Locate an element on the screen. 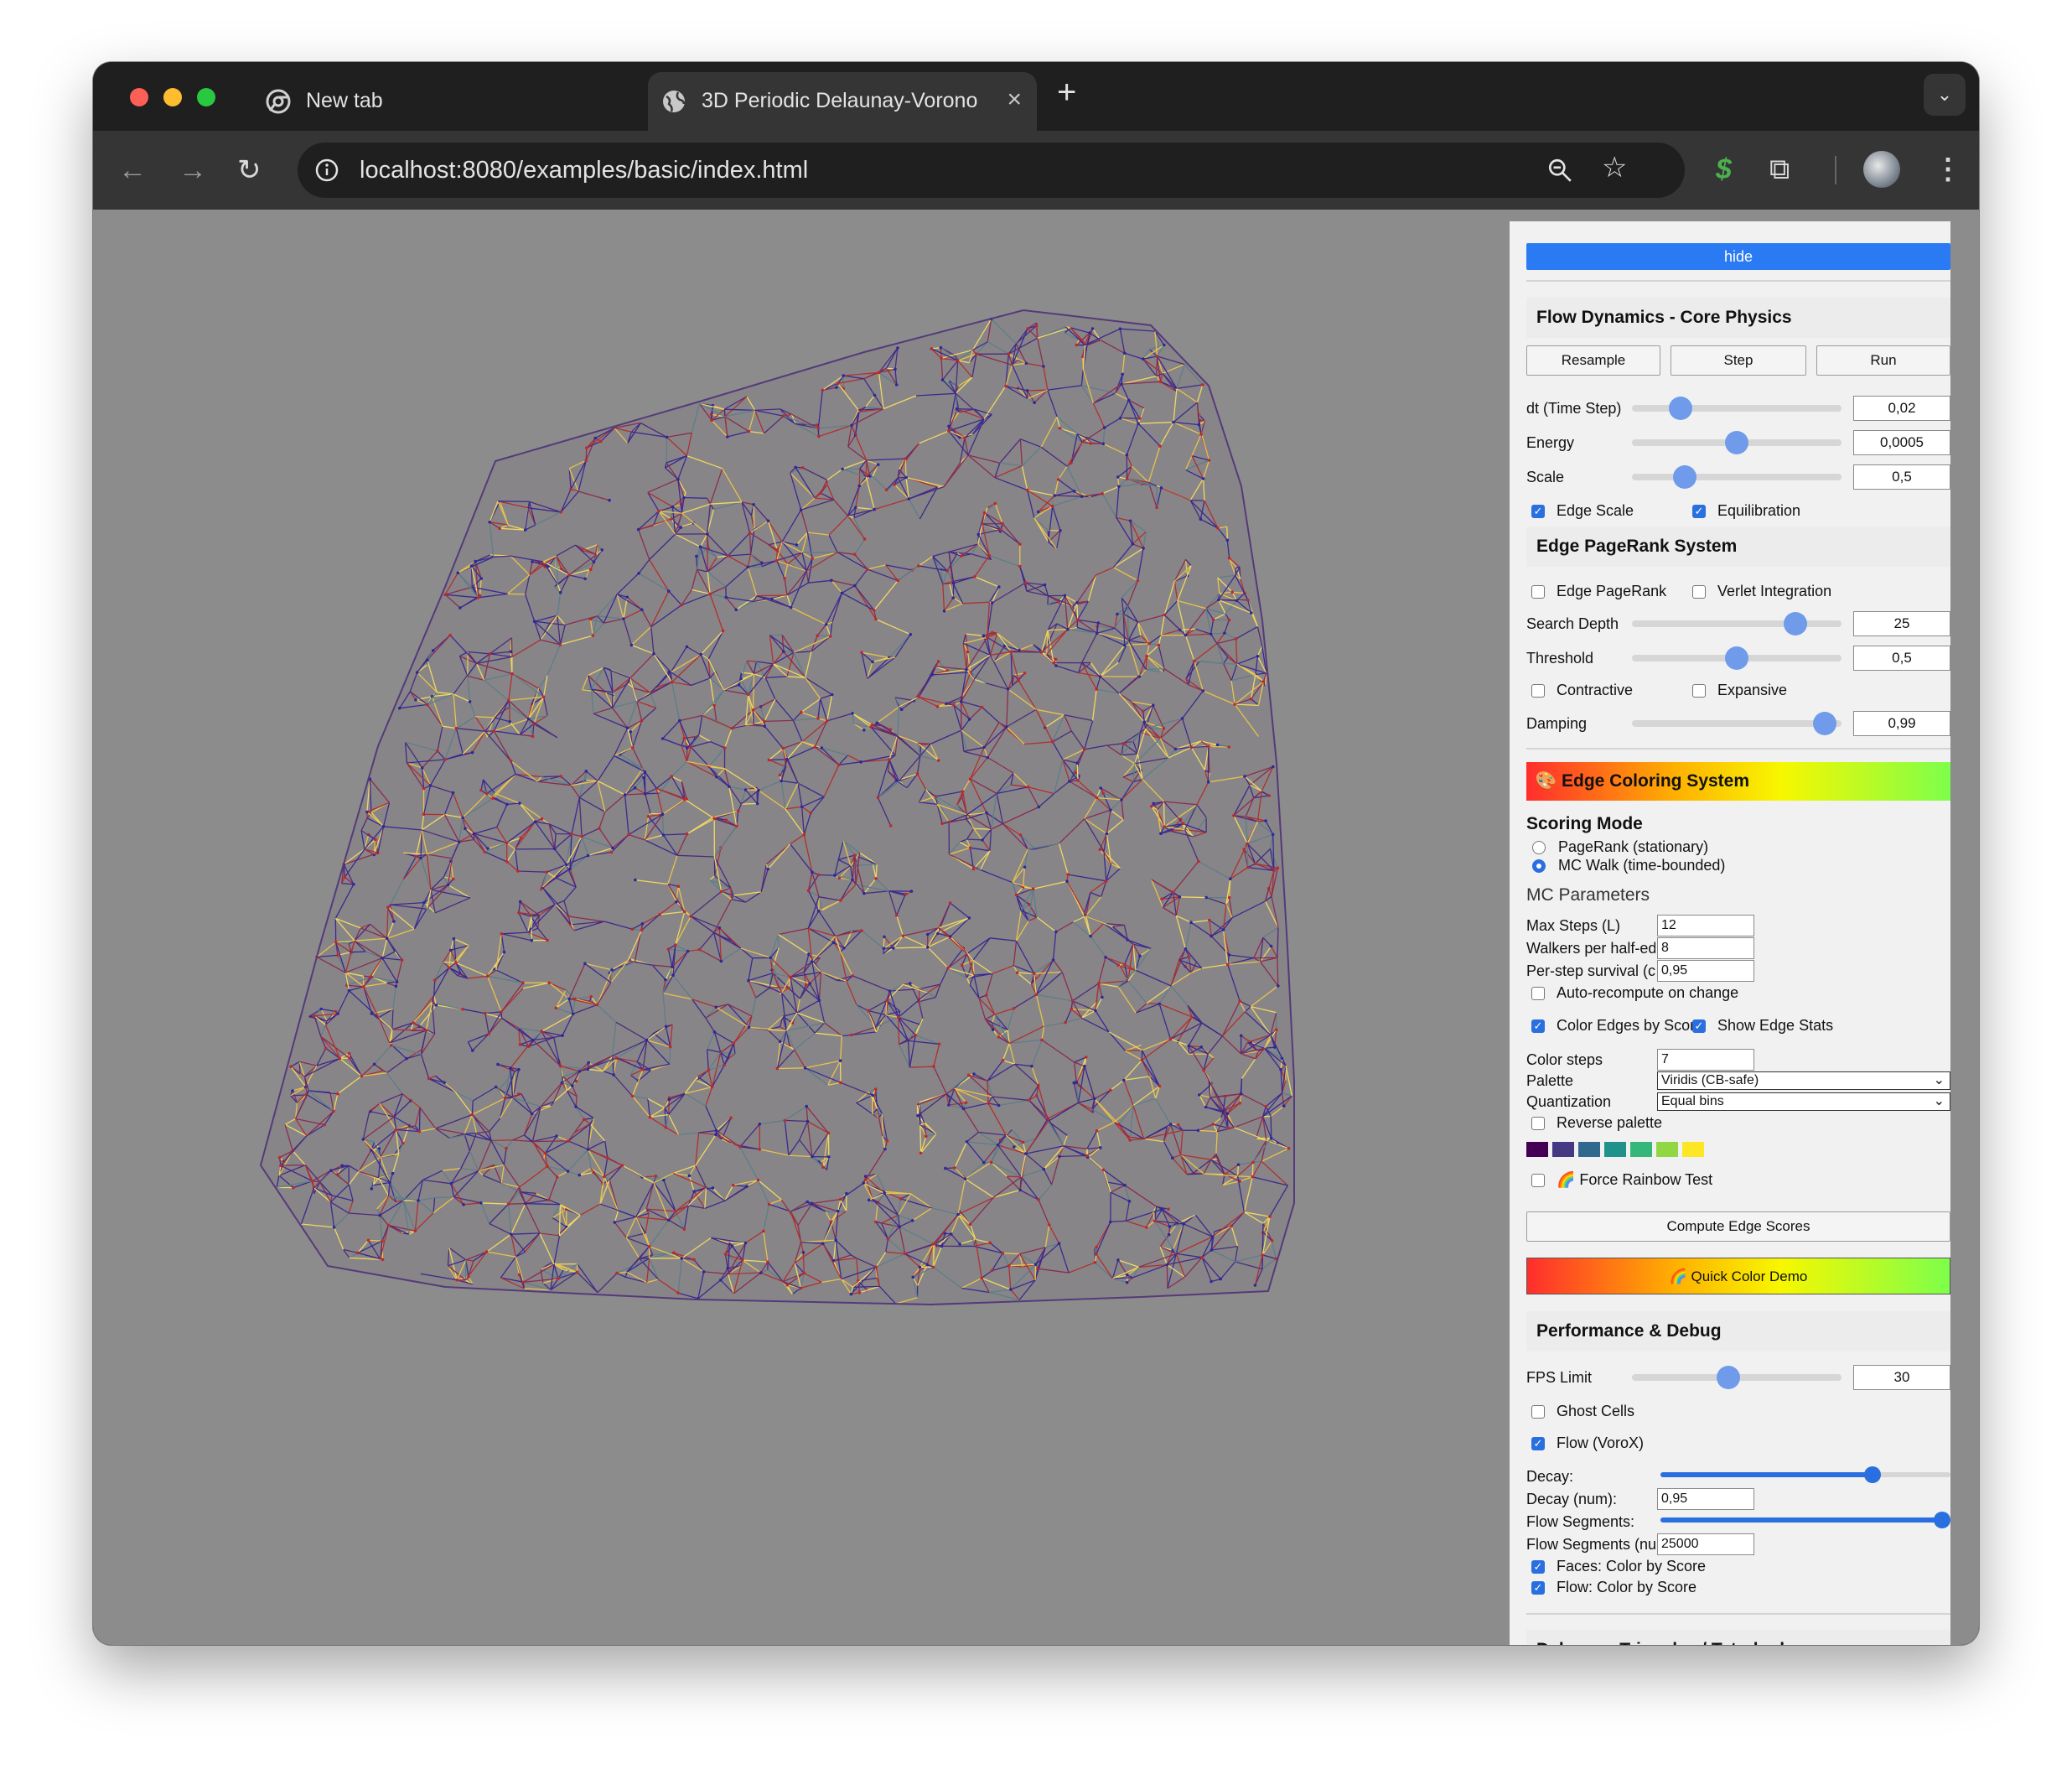  bookmark-star-icon: ☆ is located at coordinates (1615, 168).